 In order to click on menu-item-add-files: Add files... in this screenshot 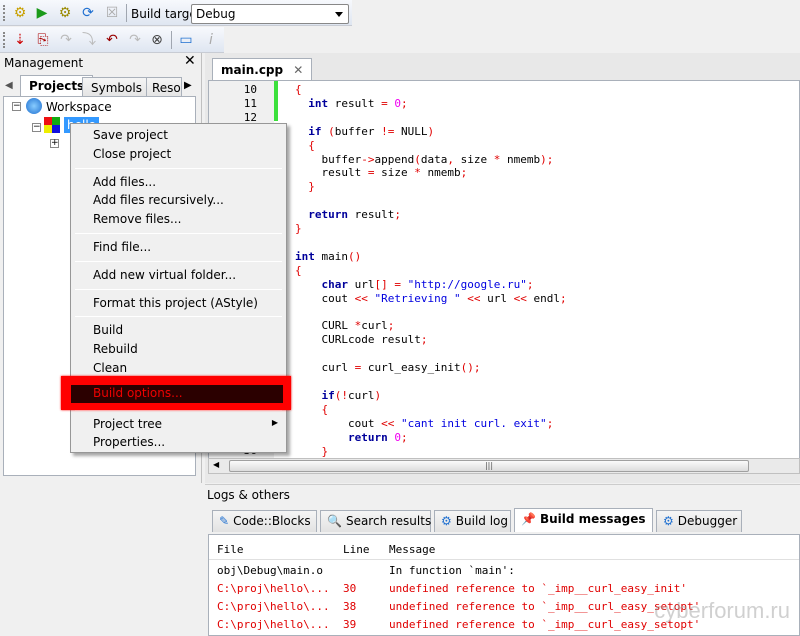, I will do `click(178, 182)`.